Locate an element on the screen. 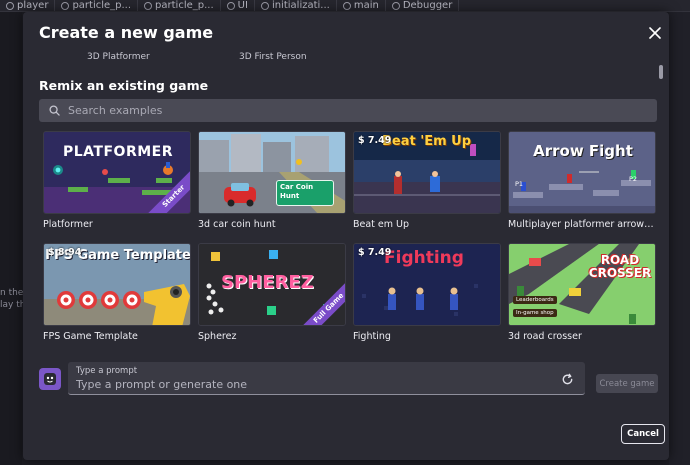  editor-tab: main is located at coordinates (361, 5).